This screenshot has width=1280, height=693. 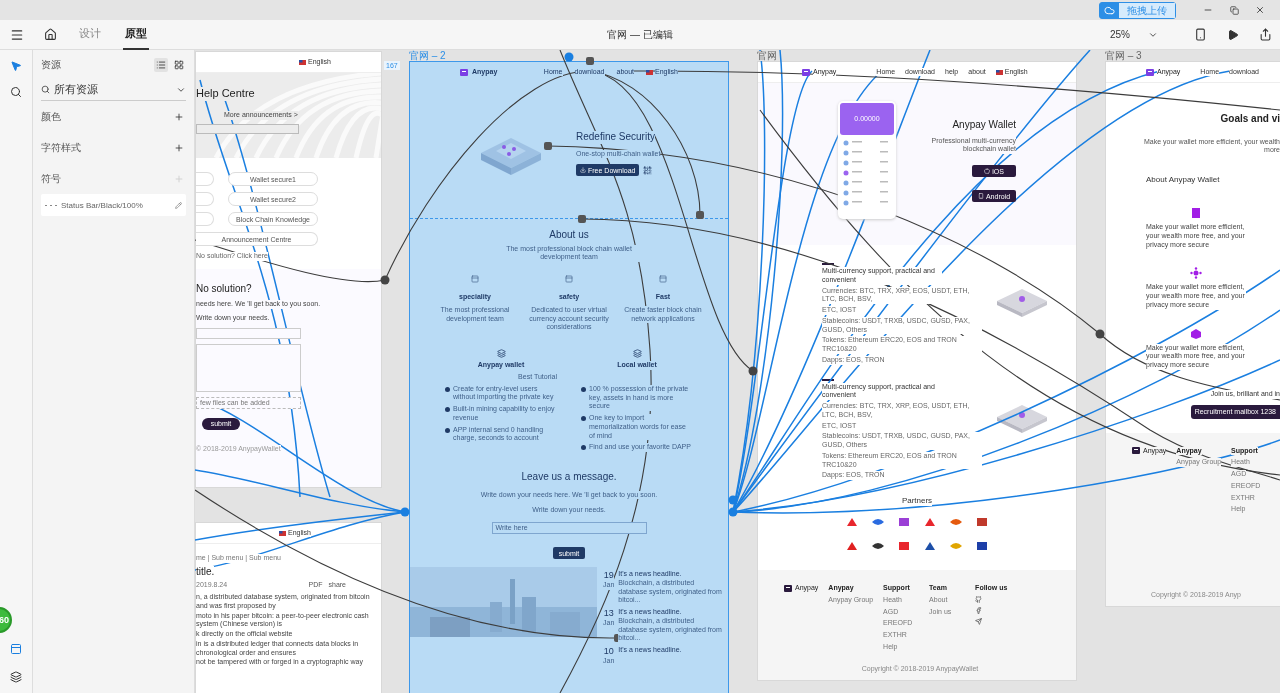 What do you see at coordinates (113, 90) in the screenshot?
I see `asset-filter: 所有资源` at bounding box center [113, 90].